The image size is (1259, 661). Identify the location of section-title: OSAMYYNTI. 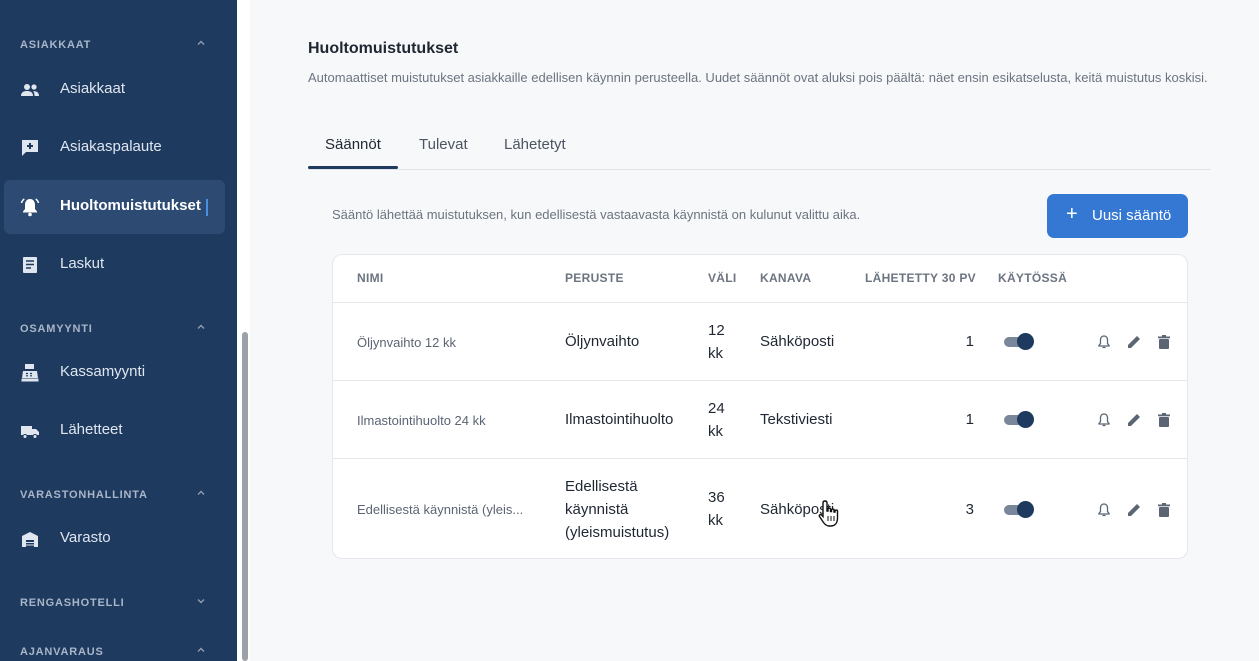
(56, 329).